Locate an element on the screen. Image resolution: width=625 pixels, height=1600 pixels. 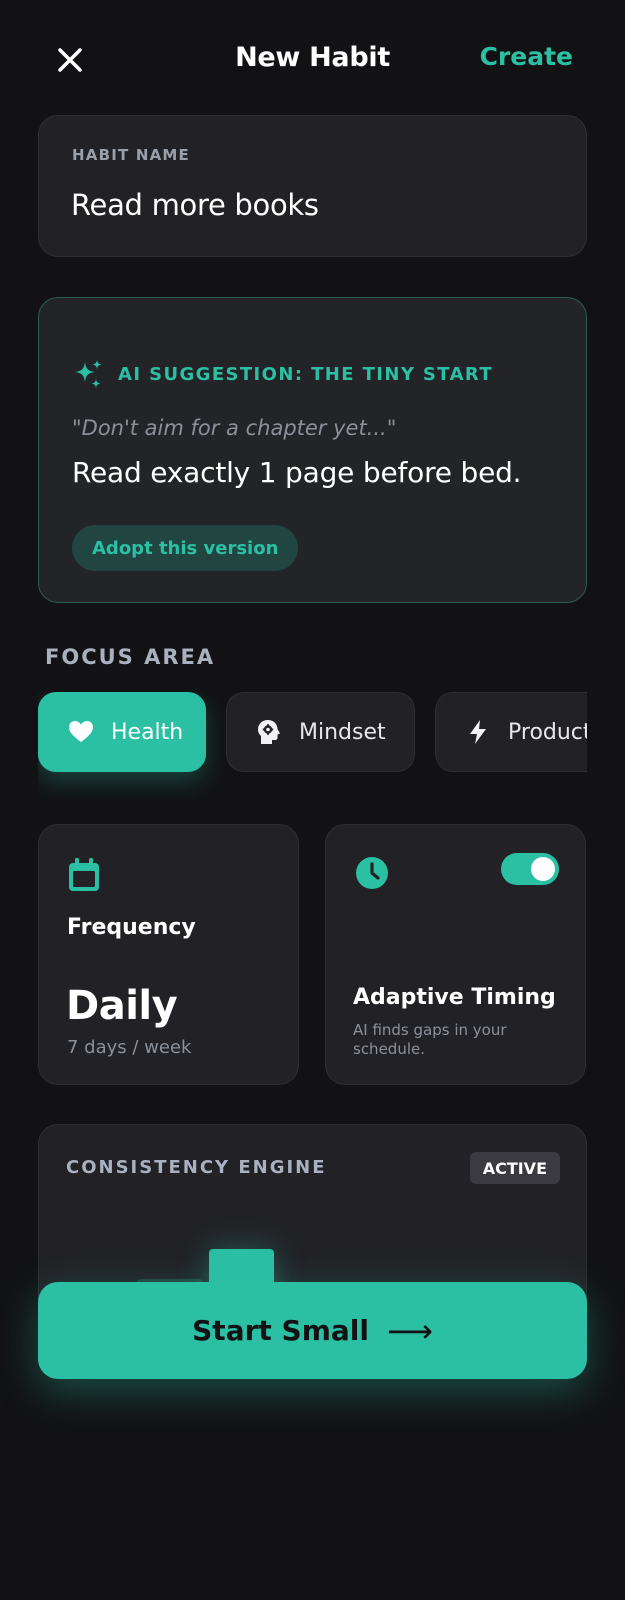
adaptive-timing-subtitle: AI finds gaps in your schedule. is located at coordinates (430, 1039).